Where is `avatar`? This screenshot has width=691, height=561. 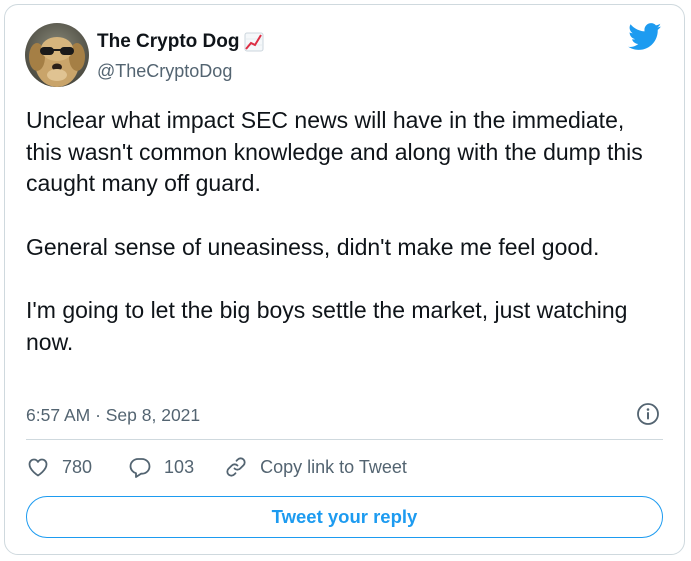
avatar is located at coordinates (57, 55).